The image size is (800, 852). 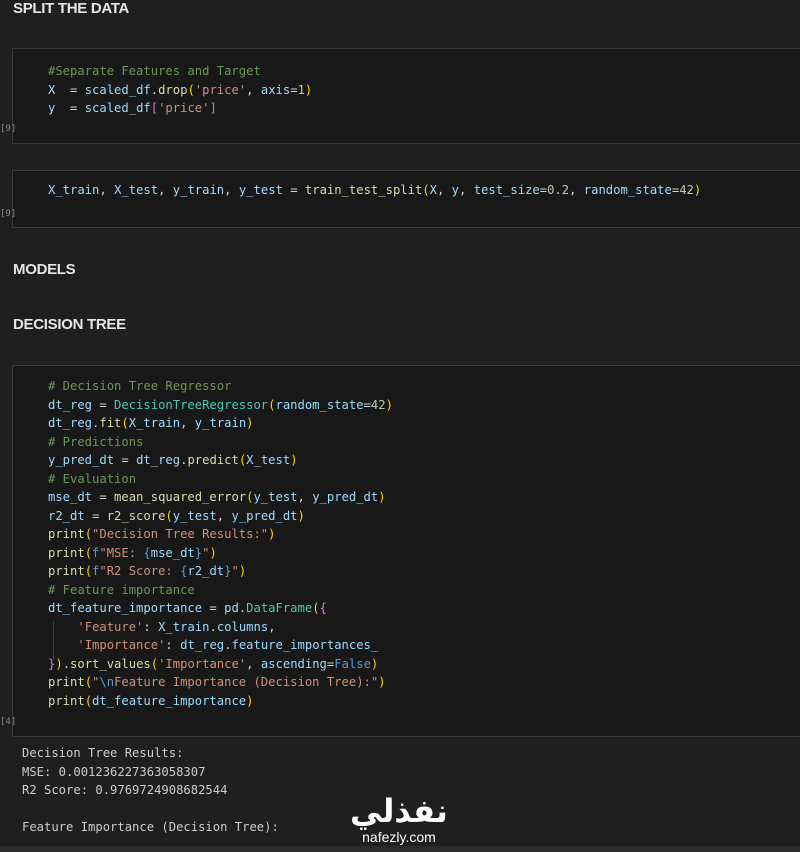 I want to click on code-line: # Evaluation, so click(x=92, y=478).